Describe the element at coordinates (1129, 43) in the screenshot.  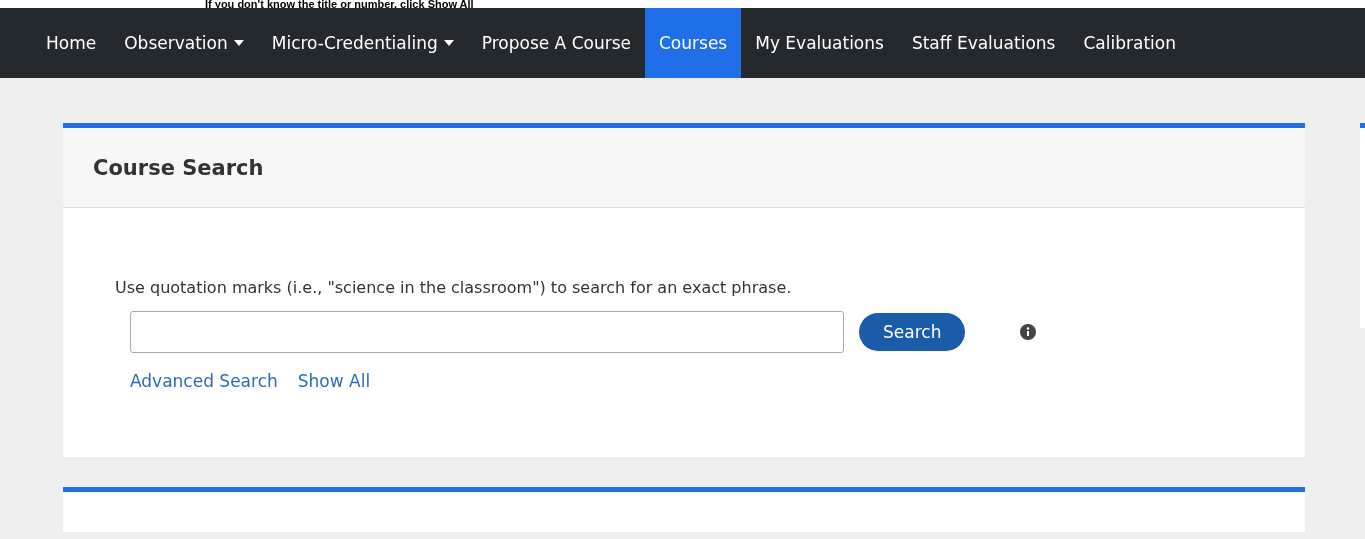
I see `nav-tab: Calibration` at that location.